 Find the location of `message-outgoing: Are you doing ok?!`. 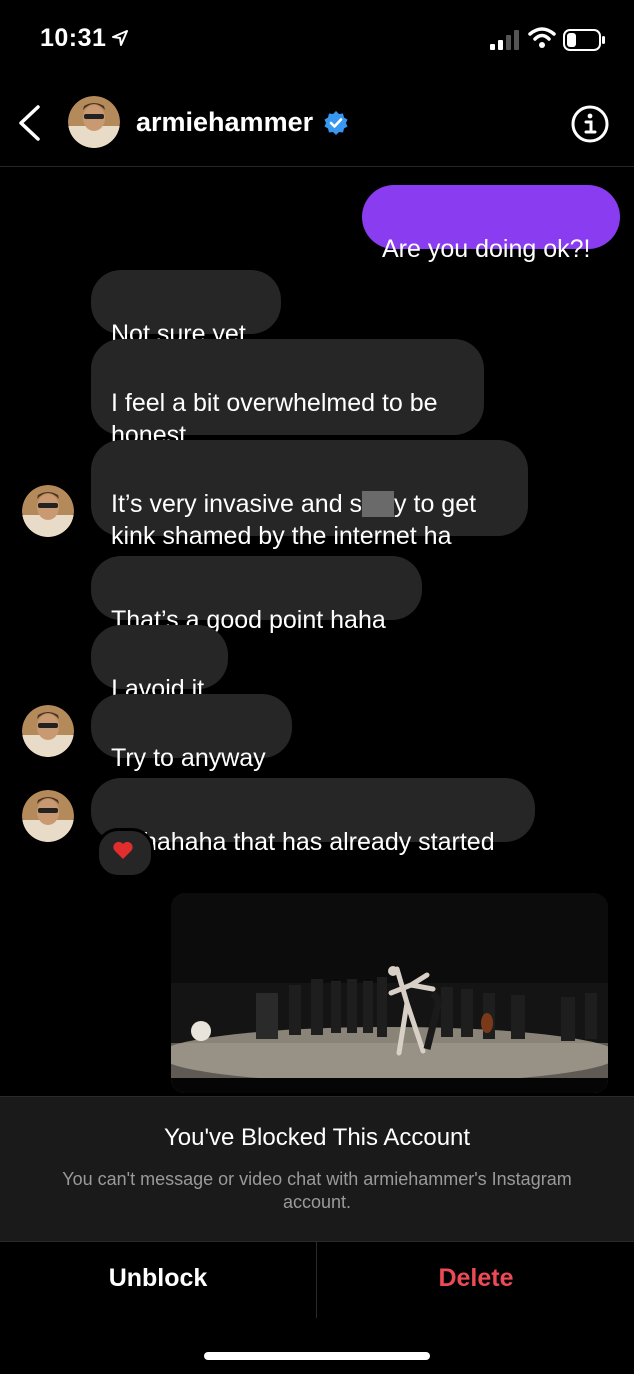

message-outgoing: Are you doing ok?! is located at coordinates (491, 224).